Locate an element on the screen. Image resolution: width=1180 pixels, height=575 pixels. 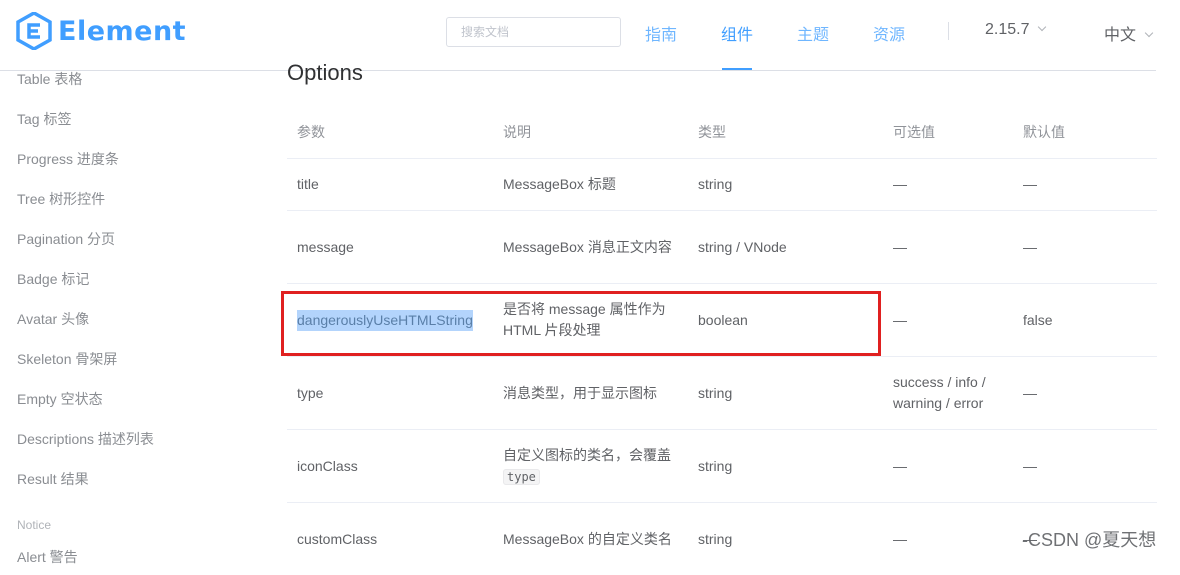
nav-divider is located at coordinates (948, 31).